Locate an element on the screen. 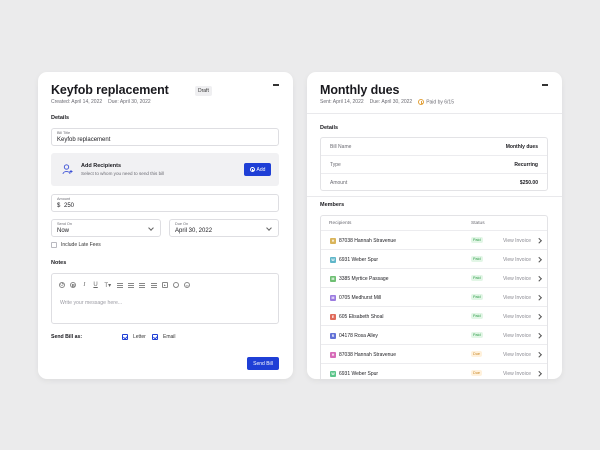 This screenshot has width=600, height=450. details-label: Details is located at coordinates (329, 128).